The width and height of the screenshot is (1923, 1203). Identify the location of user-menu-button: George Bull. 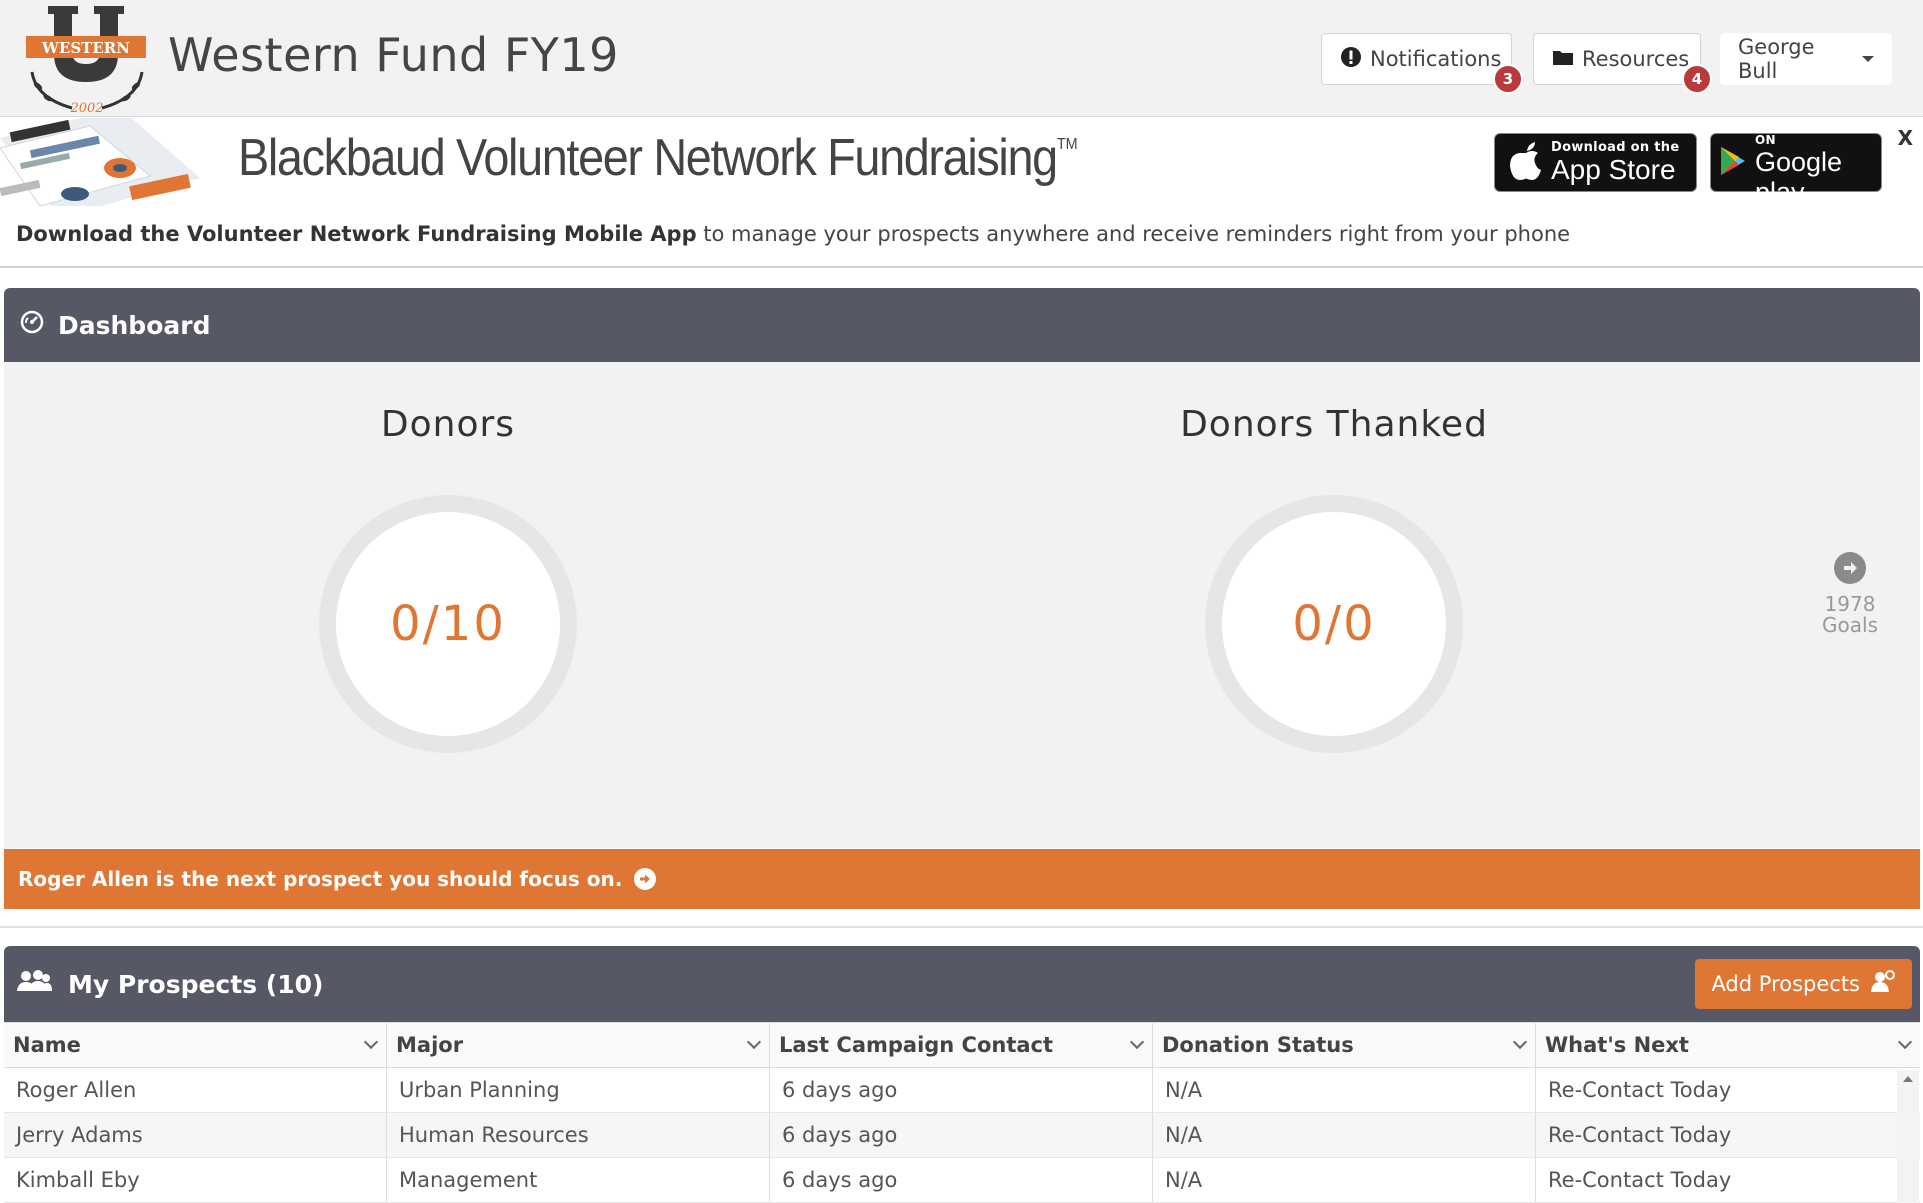
(1806, 59).